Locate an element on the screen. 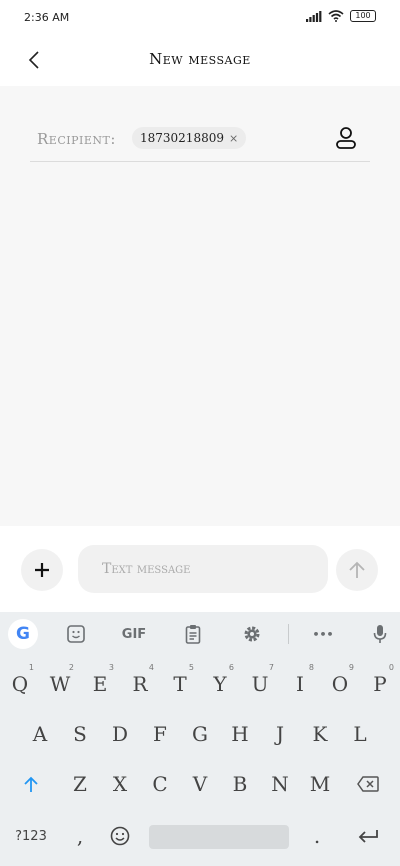 This screenshot has height=866, width=400. battery-icon: 100 is located at coordinates (363, 16).